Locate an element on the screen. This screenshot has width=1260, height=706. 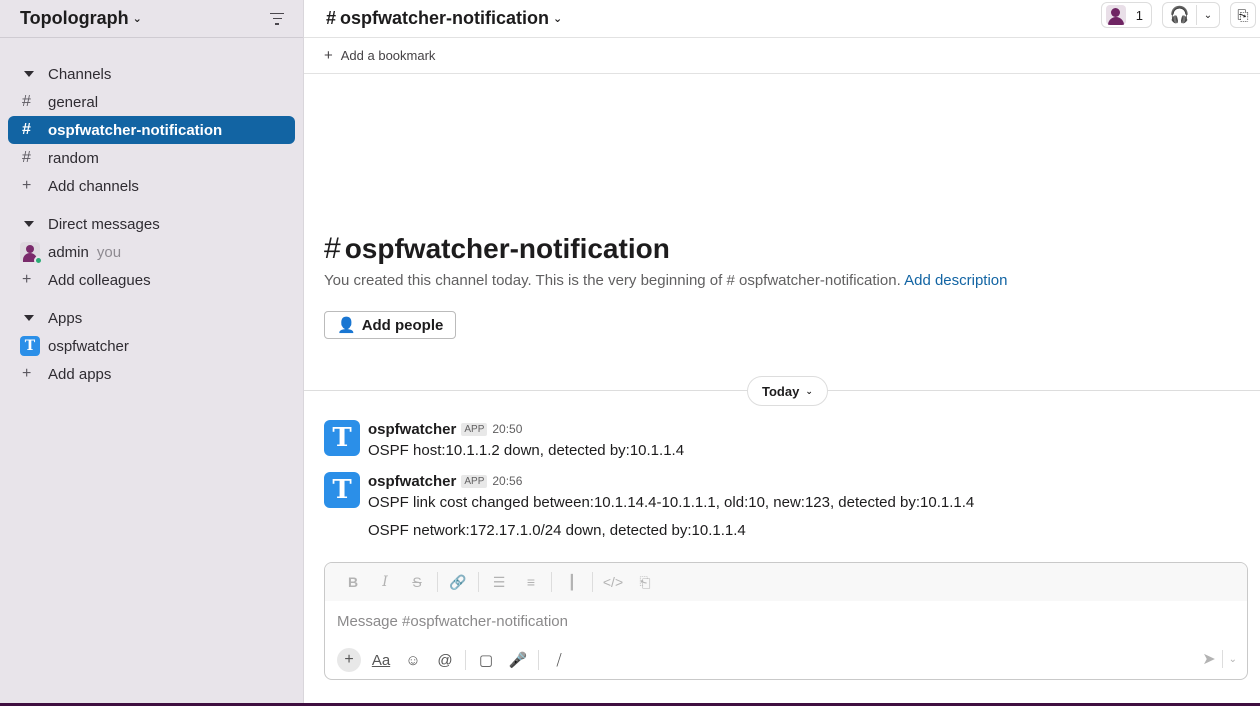
sidebar-item-label: general is located at coordinates (73, 102).